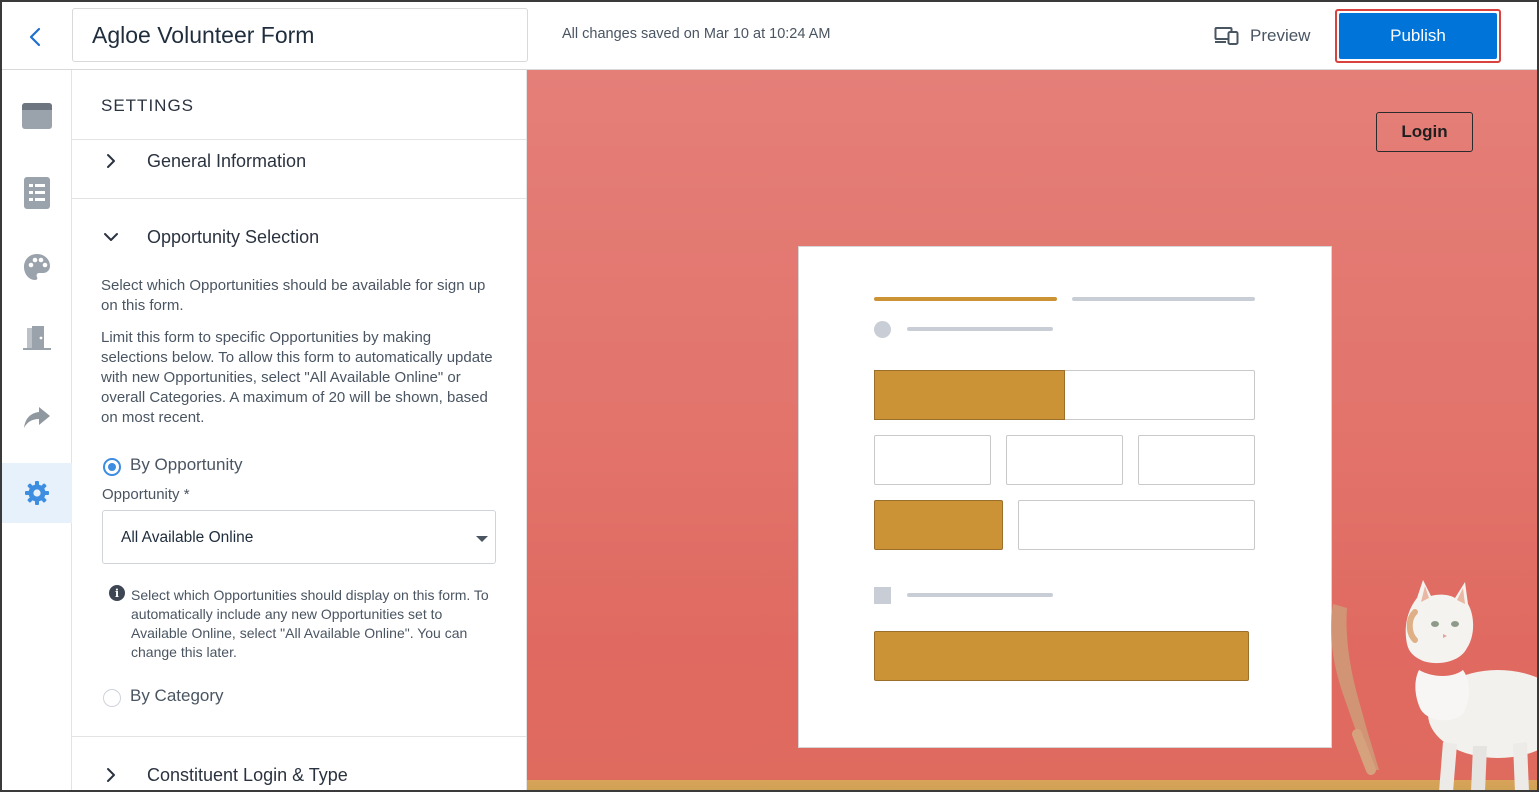 This screenshot has width=1539, height=792. I want to click on section-label: Constituent Login & Type, so click(247, 774).